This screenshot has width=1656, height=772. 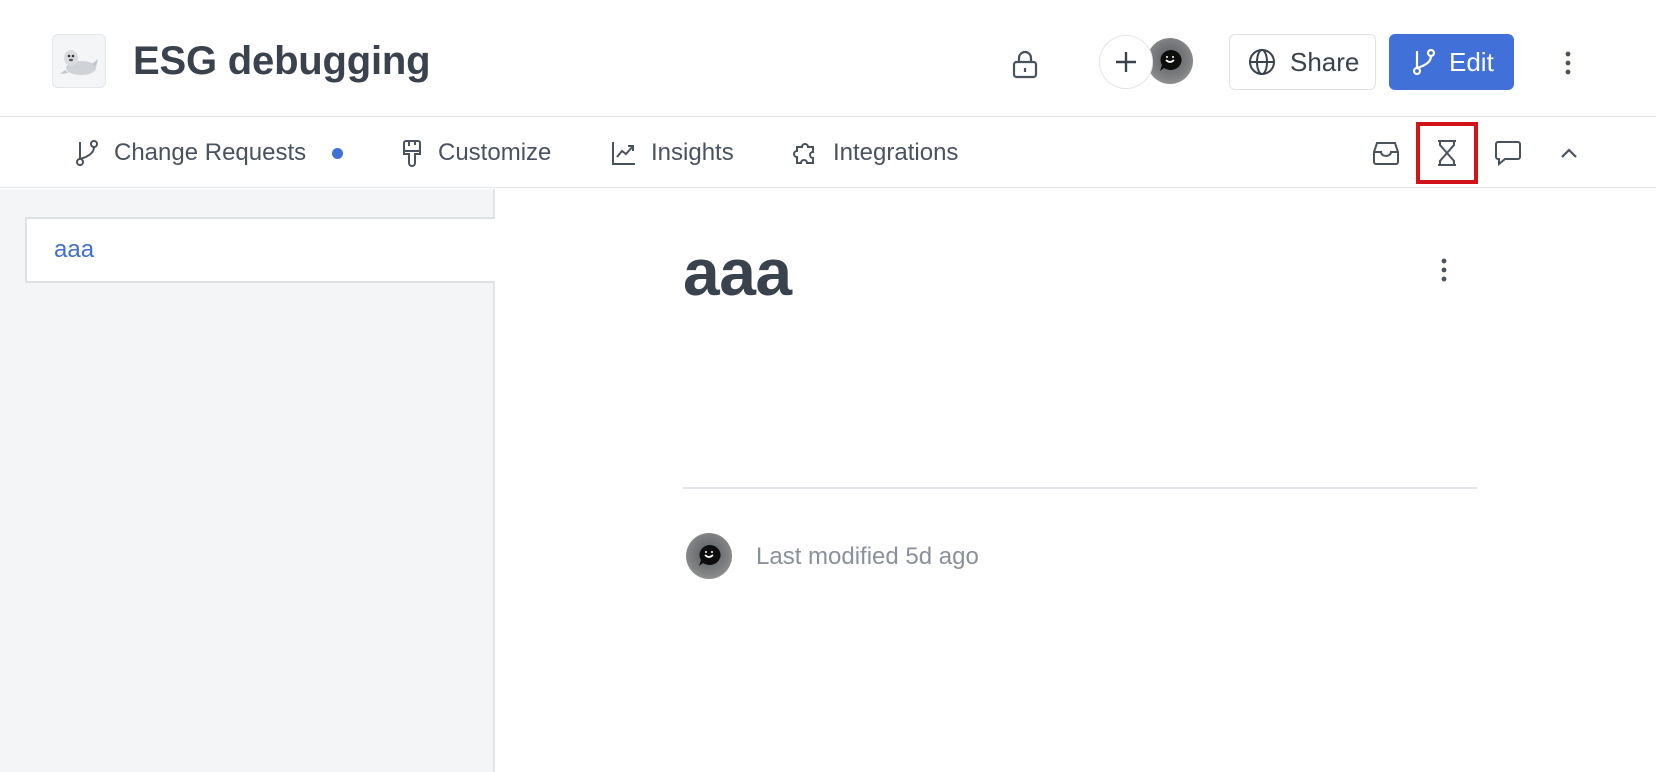 I want to click on user-avatar, so click(x=1170, y=61).